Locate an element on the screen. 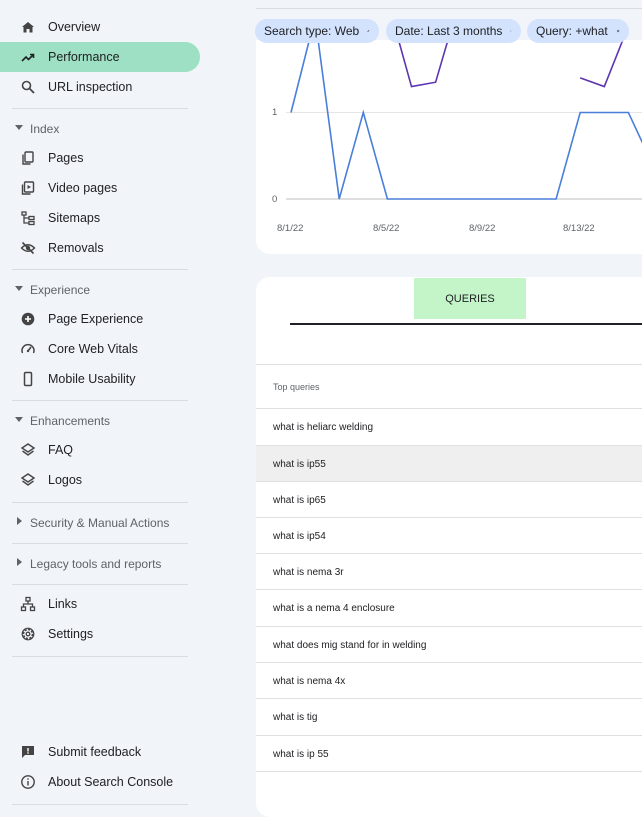 This screenshot has width=642, height=817. gear-icon is located at coordinates (28, 634).